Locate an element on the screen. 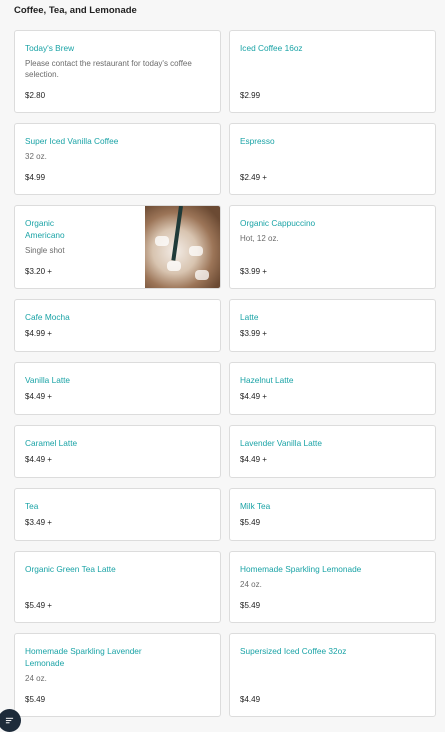  menu-item-cafe-mocha: Cafe Mocha $4.99 + is located at coordinates (117, 325).